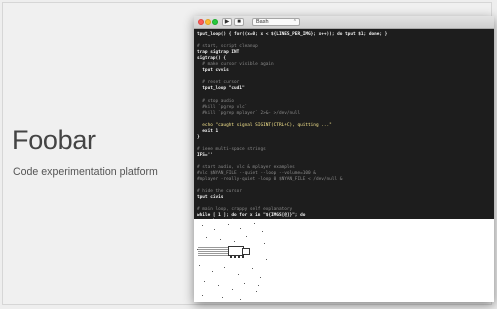 Image resolution: width=497 pixels, height=309 pixels. I want to click on run-button: ▶, so click(227, 22).